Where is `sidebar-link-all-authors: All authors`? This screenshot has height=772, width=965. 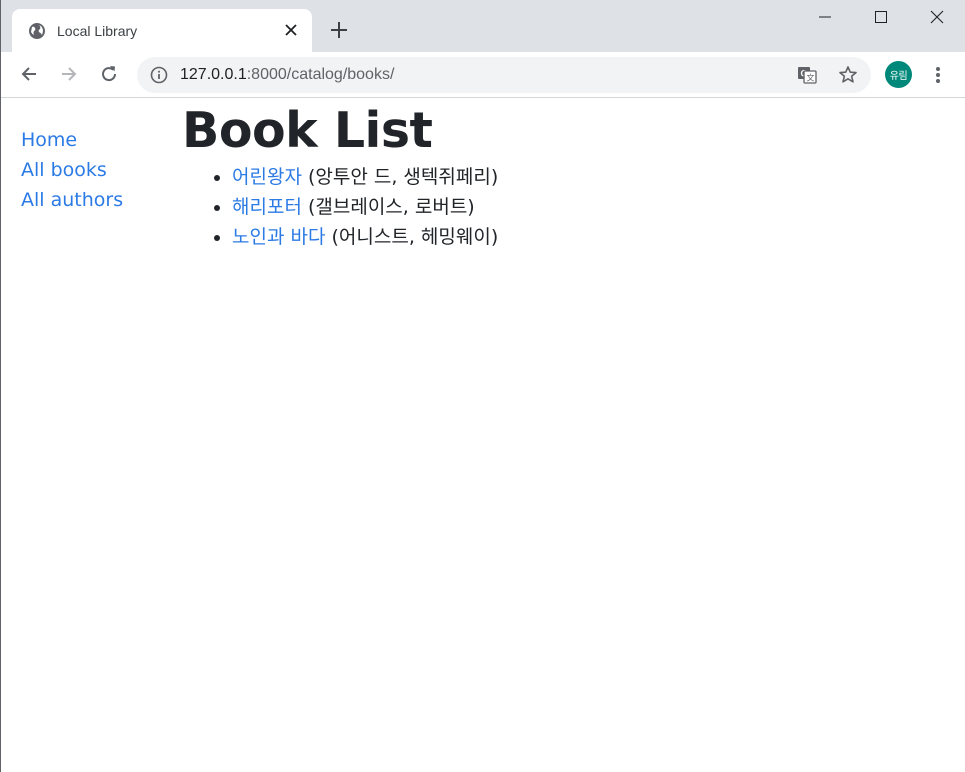 sidebar-link-all-authors: All authors is located at coordinates (72, 200).